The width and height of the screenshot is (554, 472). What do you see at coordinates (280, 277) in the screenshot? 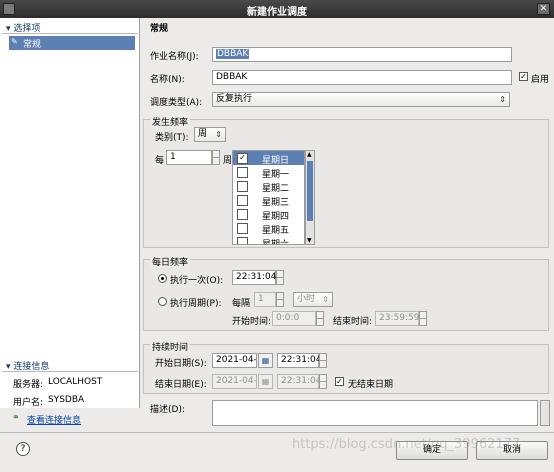
I see `run-once-spinner` at bounding box center [280, 277].